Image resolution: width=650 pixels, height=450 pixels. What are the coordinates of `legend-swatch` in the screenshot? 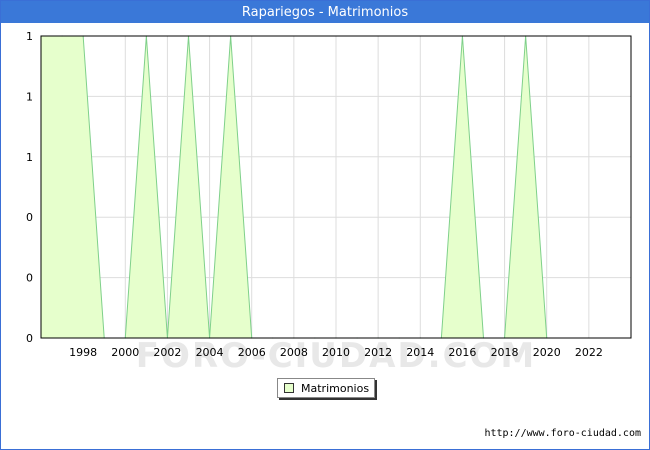 It's located at (289, 388).